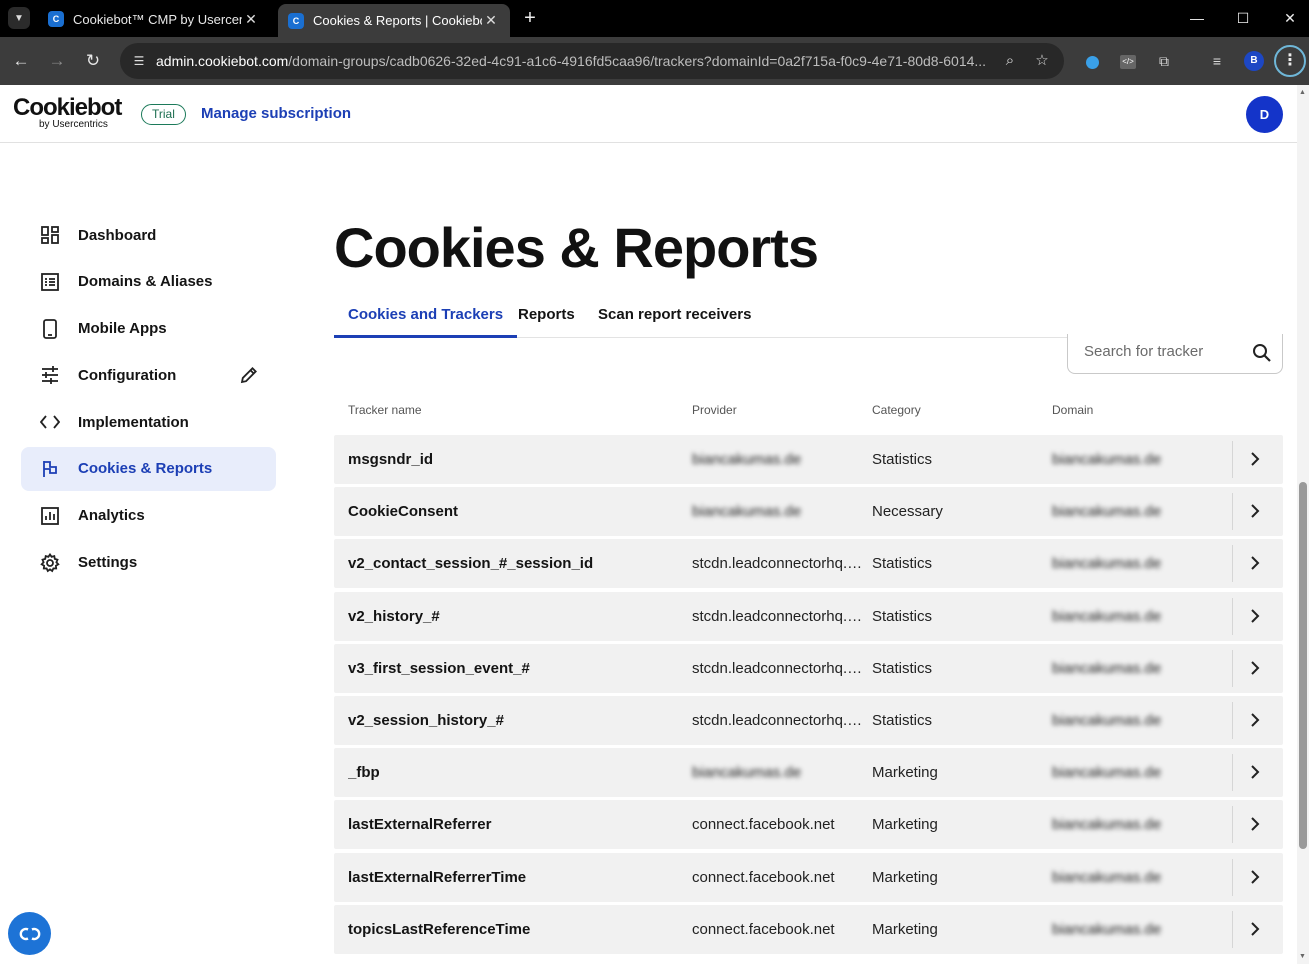 This screenshot has width=1309, height=964. I want to click on sidebar-item-mobile-apps: Mobile Apps, so click(148, 329).